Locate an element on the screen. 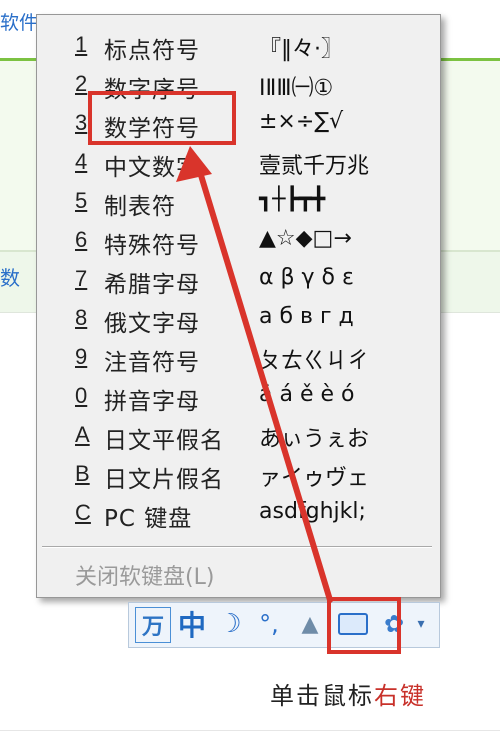  caption-highlight: 右键 is located at coordinates (400, 696).